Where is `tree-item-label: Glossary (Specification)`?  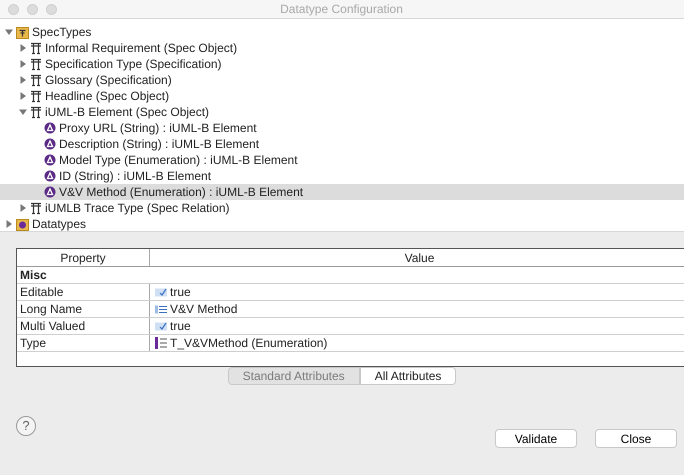 tree-item-label: Glossary (Specification) is located at coordinates (108, 80).